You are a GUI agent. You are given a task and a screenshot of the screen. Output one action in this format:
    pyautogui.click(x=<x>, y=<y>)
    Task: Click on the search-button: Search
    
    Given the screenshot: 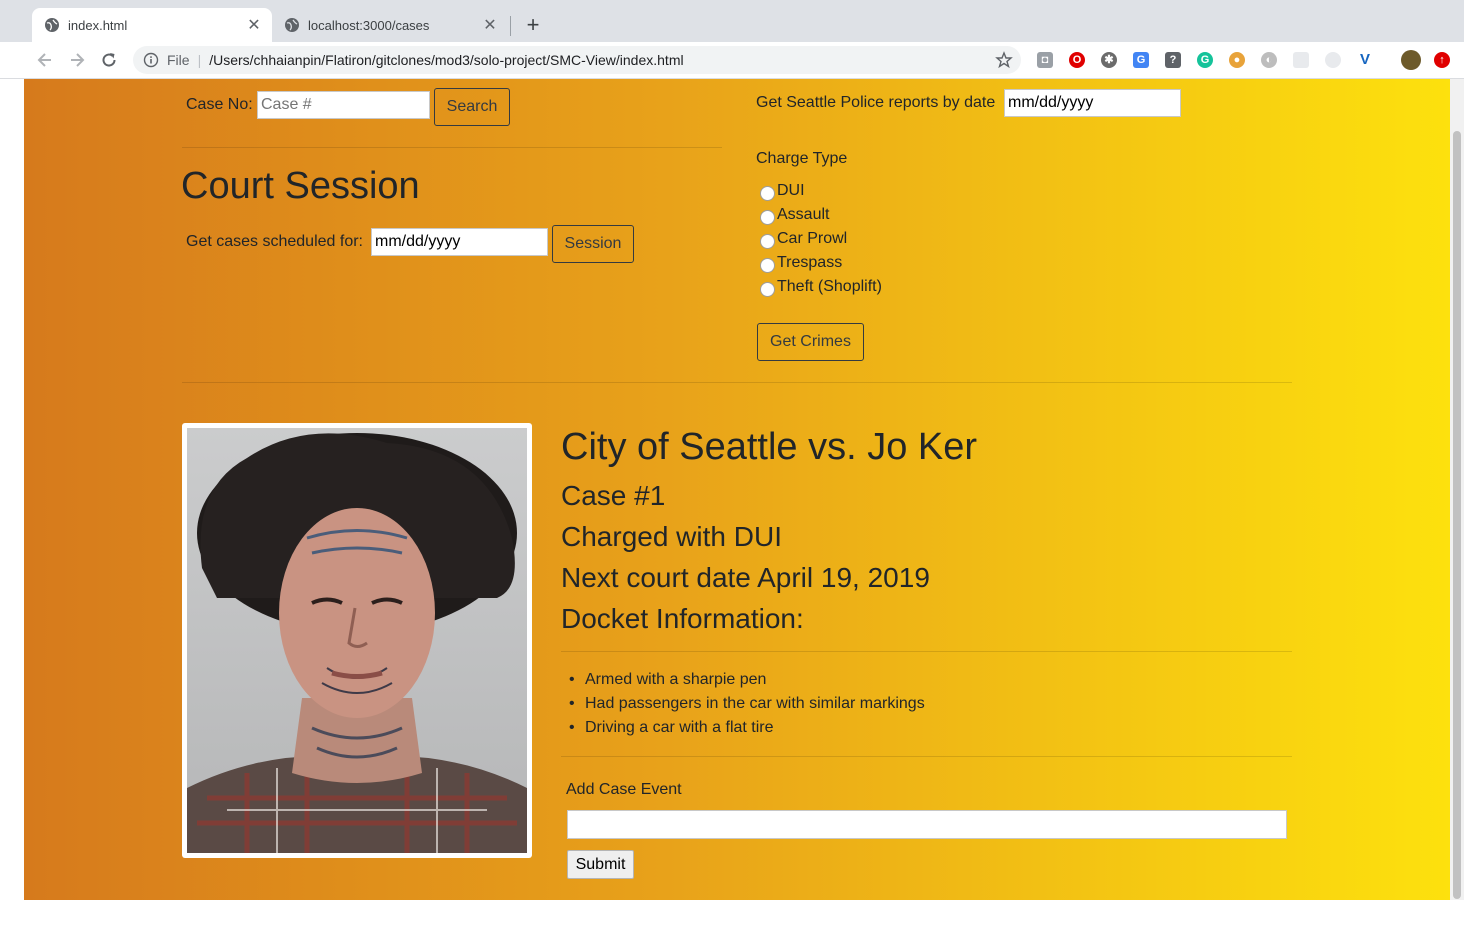 What is the action you would take?
    pyautogui.click(x=472, y=107)
    